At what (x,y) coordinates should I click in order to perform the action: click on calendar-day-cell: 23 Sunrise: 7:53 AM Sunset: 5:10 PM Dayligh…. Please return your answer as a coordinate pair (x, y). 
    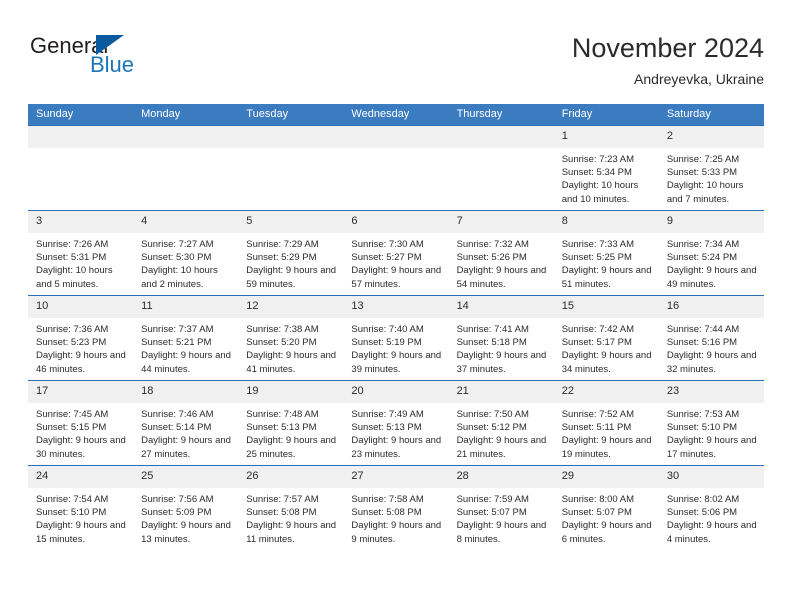
    Looking at the image, I should click on (711, 423).